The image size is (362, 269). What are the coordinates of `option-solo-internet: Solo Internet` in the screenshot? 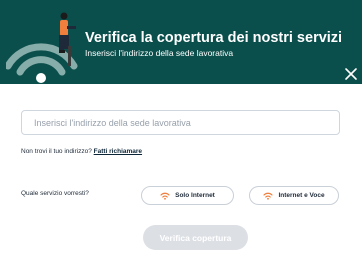 It's located at (187, 195).